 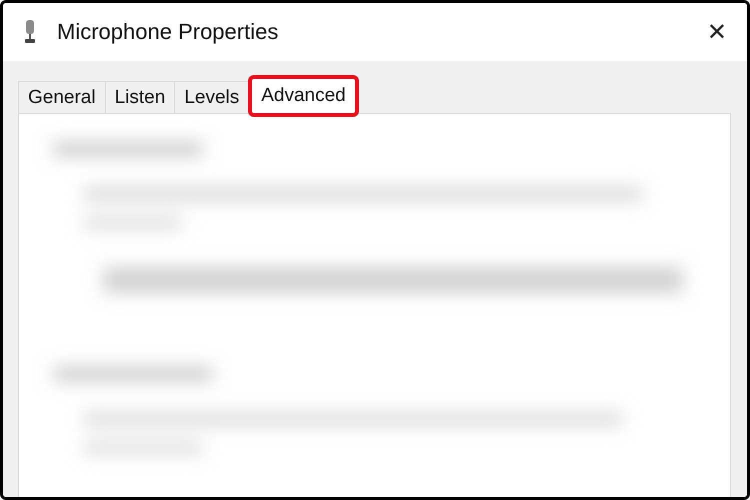 What do you see at coordinates (716, 32) in the screenshot?
I see `close-button: ✕` at bounding box center [716, 32].